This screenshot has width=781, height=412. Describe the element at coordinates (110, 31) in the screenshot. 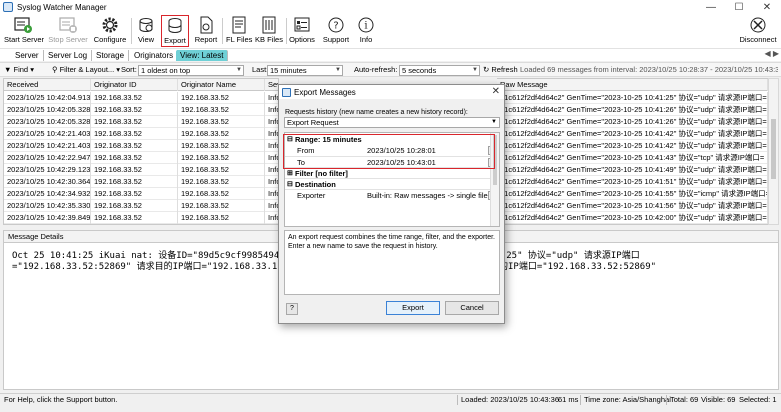

I see `configure-button: Configure` at that location.